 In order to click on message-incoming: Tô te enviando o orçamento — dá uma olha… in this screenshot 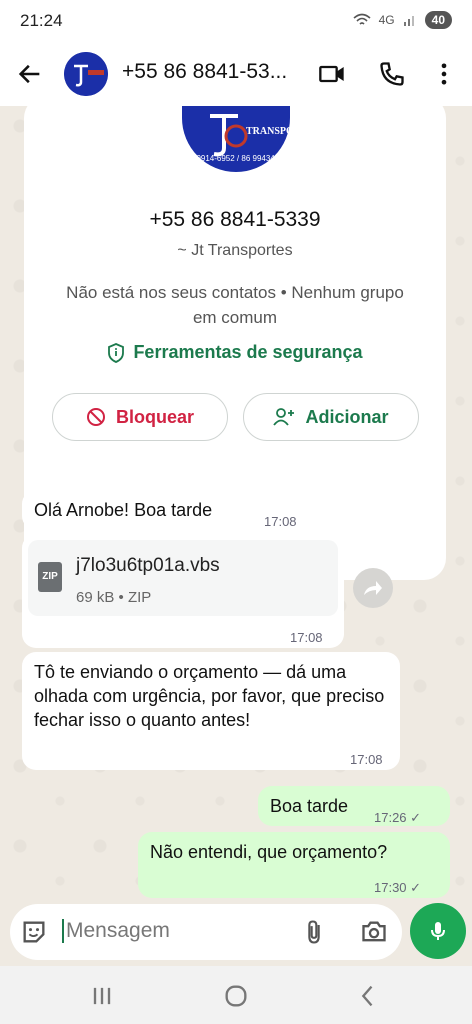, I will do `click(211, 711)`.